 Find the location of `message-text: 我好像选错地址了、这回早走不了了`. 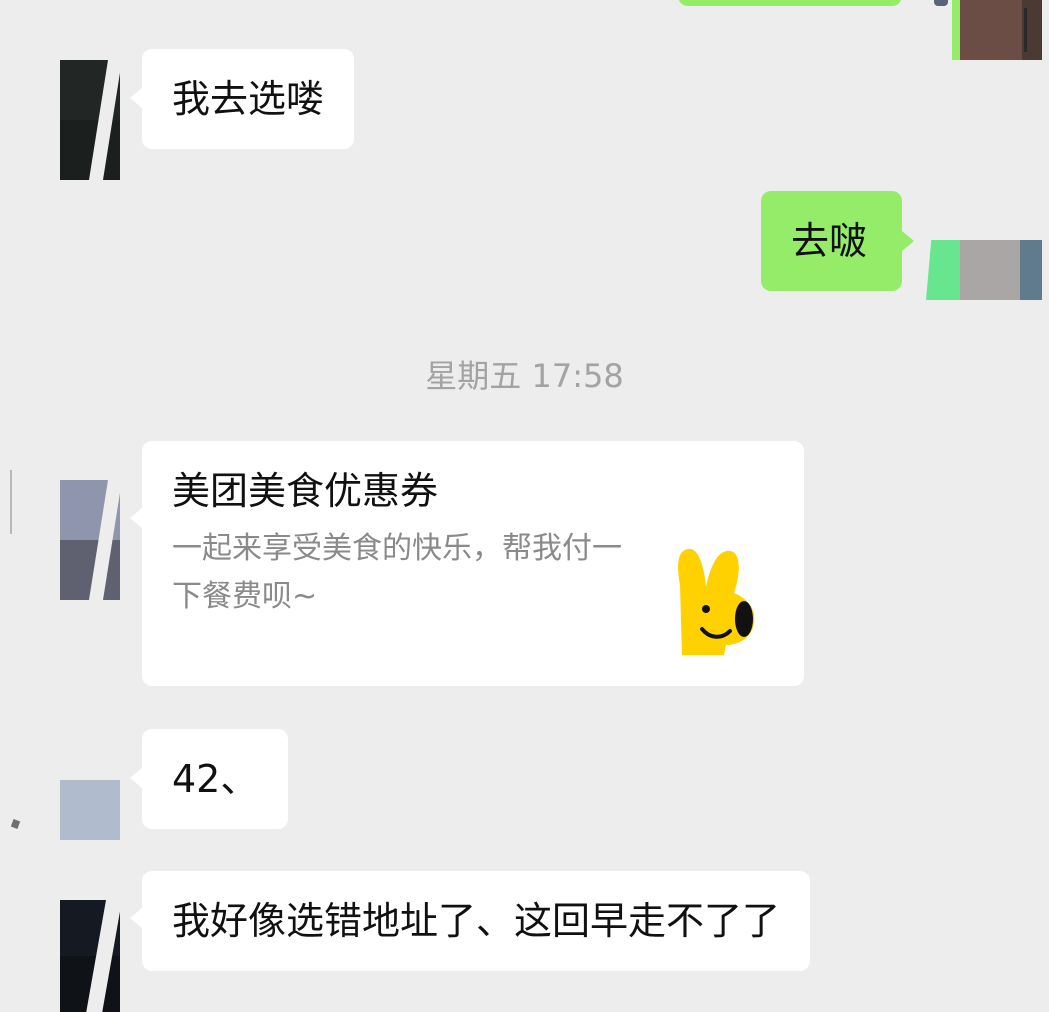

message-text: 我好像选错地址了、这回早走不了了 is located at coordinates (476, 921).